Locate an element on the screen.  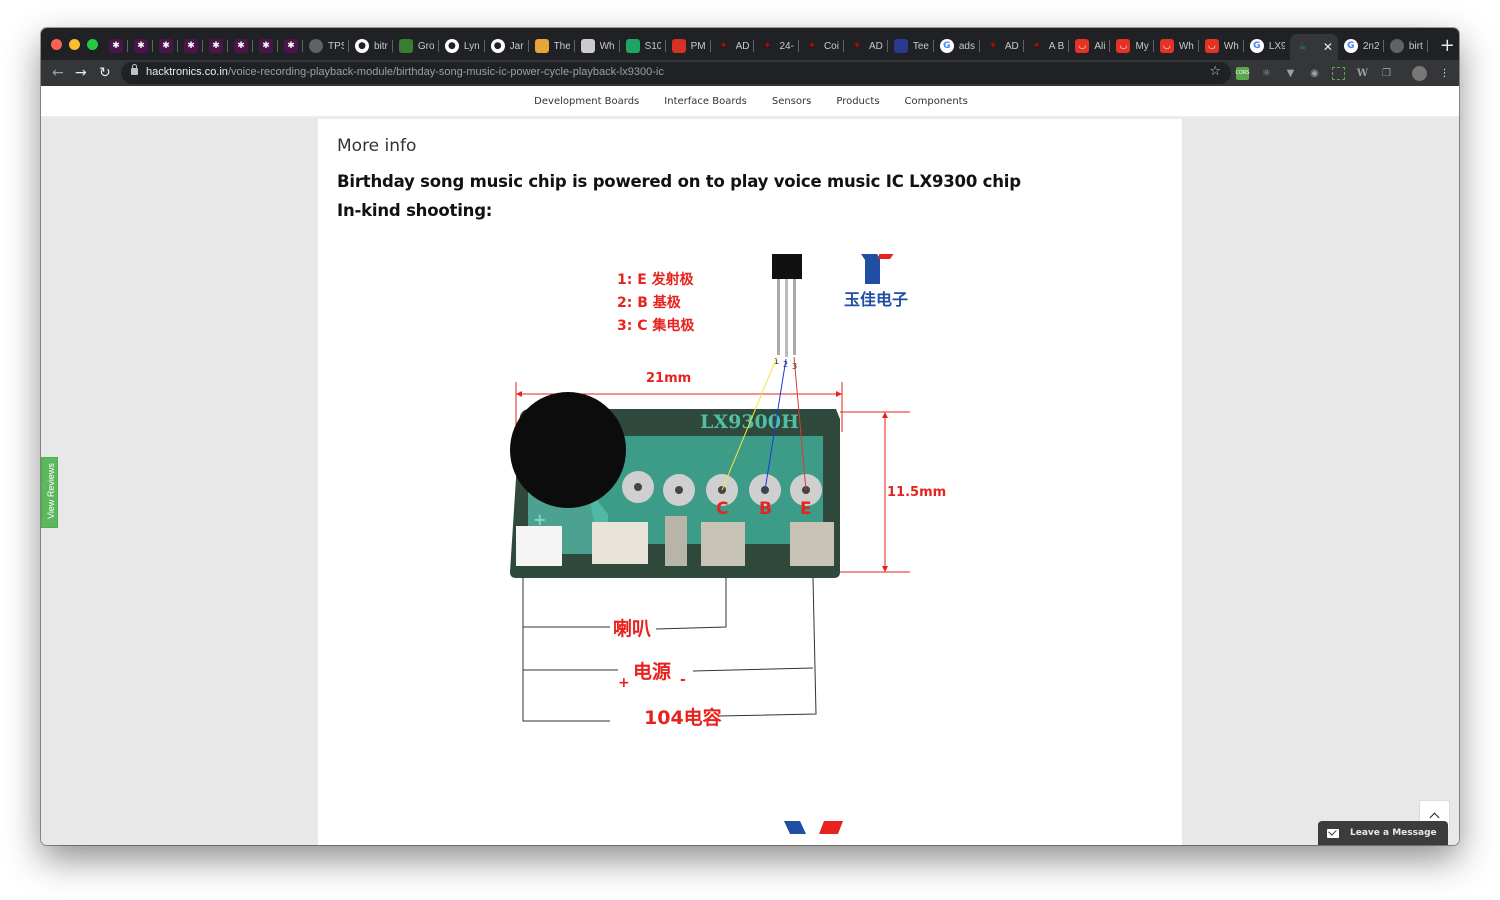
forward-button: → is located at coordinates (81, 73).